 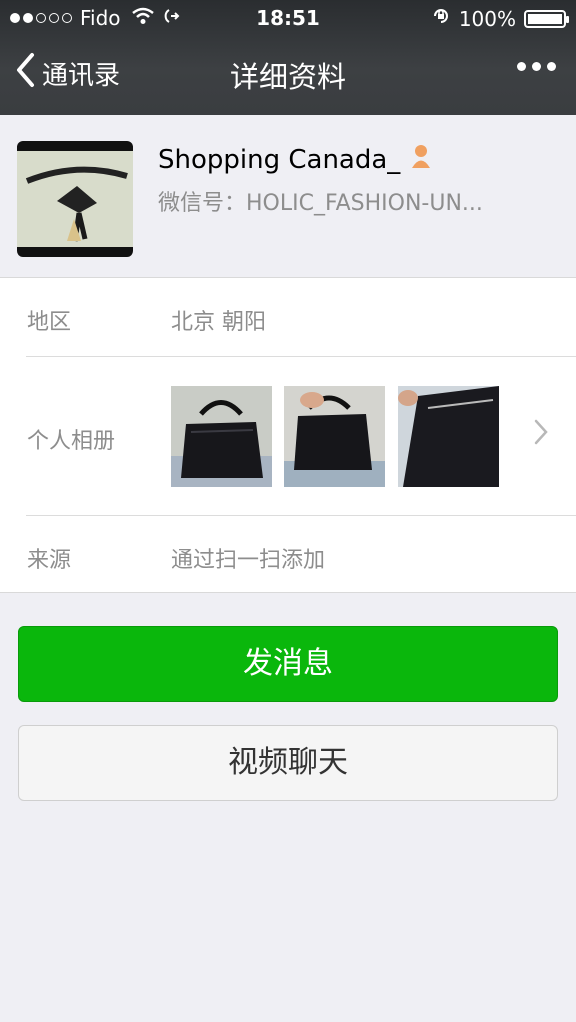 I want to click on source-label: 来源, so click(x=49, y=560).